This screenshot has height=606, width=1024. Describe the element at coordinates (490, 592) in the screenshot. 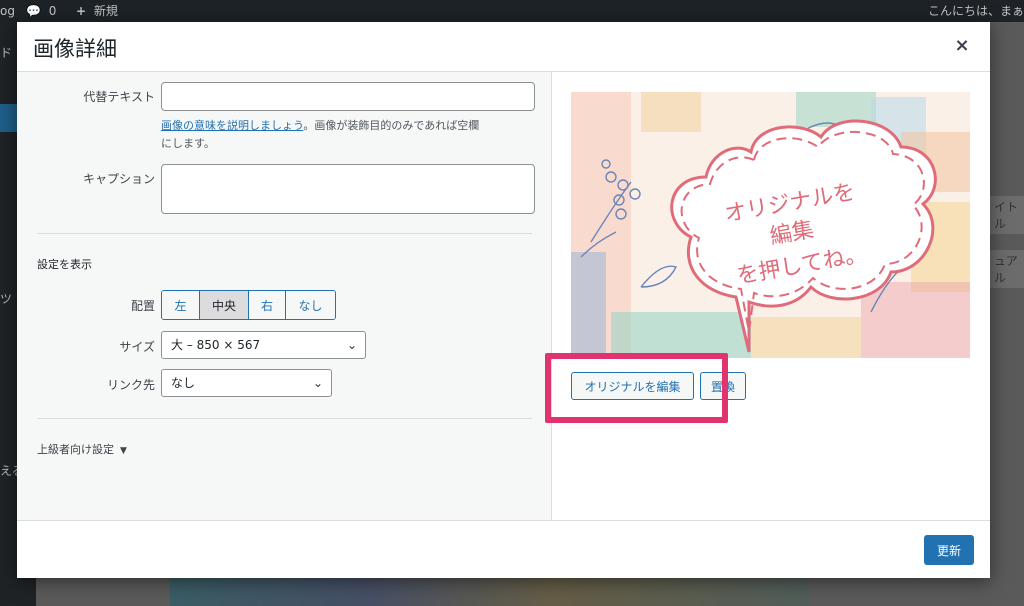

I see `bg-image-strip` at that location.